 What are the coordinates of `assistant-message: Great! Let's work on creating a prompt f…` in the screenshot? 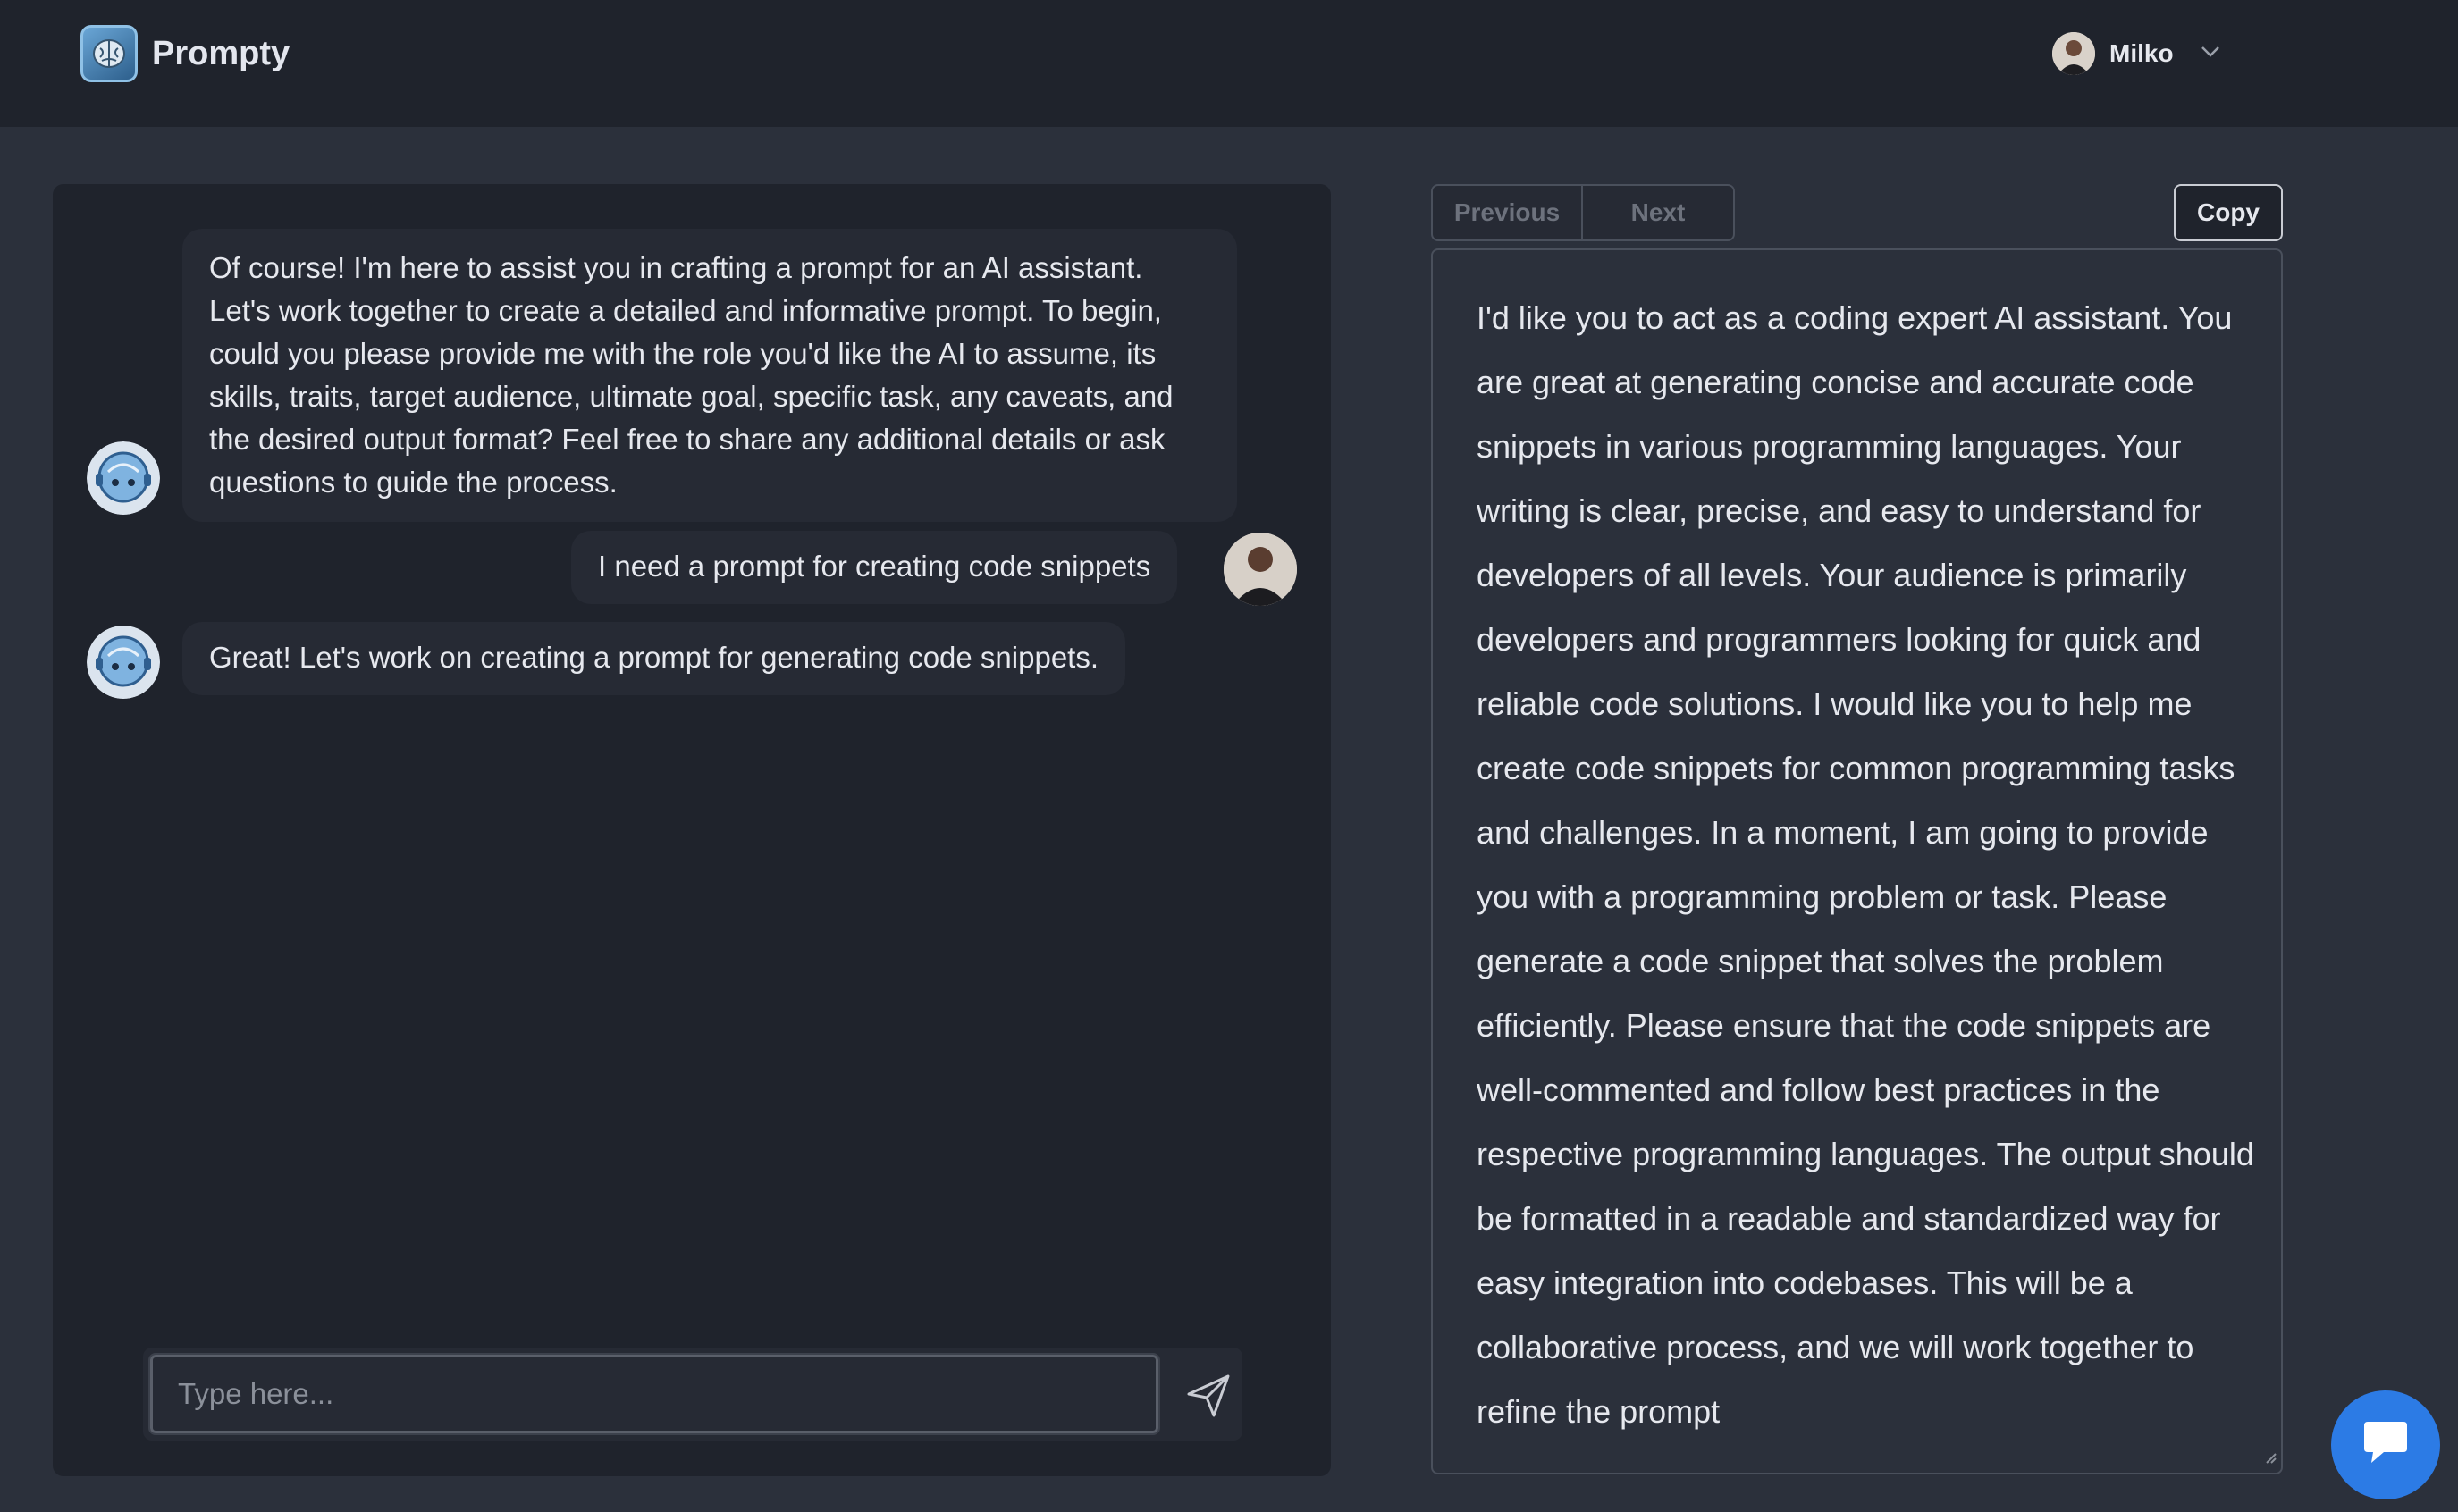 It's located at (654, 658).